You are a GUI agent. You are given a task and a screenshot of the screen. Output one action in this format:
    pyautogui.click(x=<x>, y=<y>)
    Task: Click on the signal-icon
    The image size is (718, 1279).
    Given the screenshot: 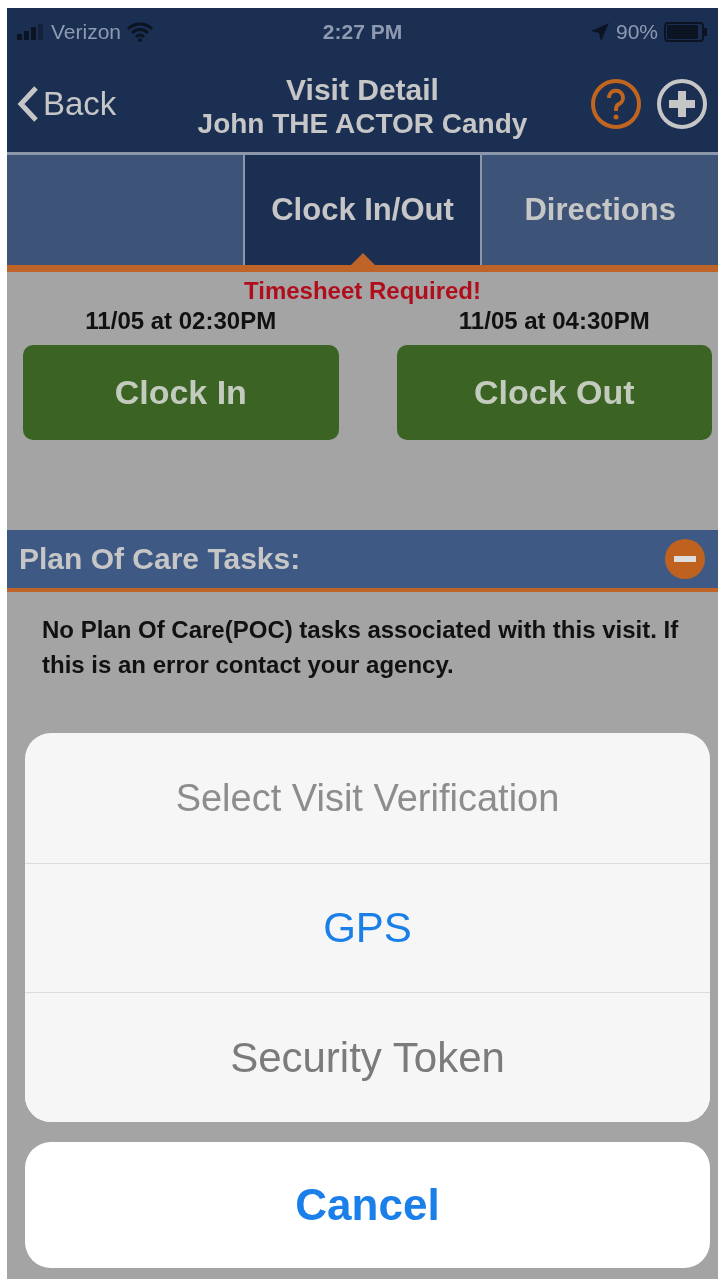 What is the action you would take?
    pyautogui.click(x=31, y=31)
    